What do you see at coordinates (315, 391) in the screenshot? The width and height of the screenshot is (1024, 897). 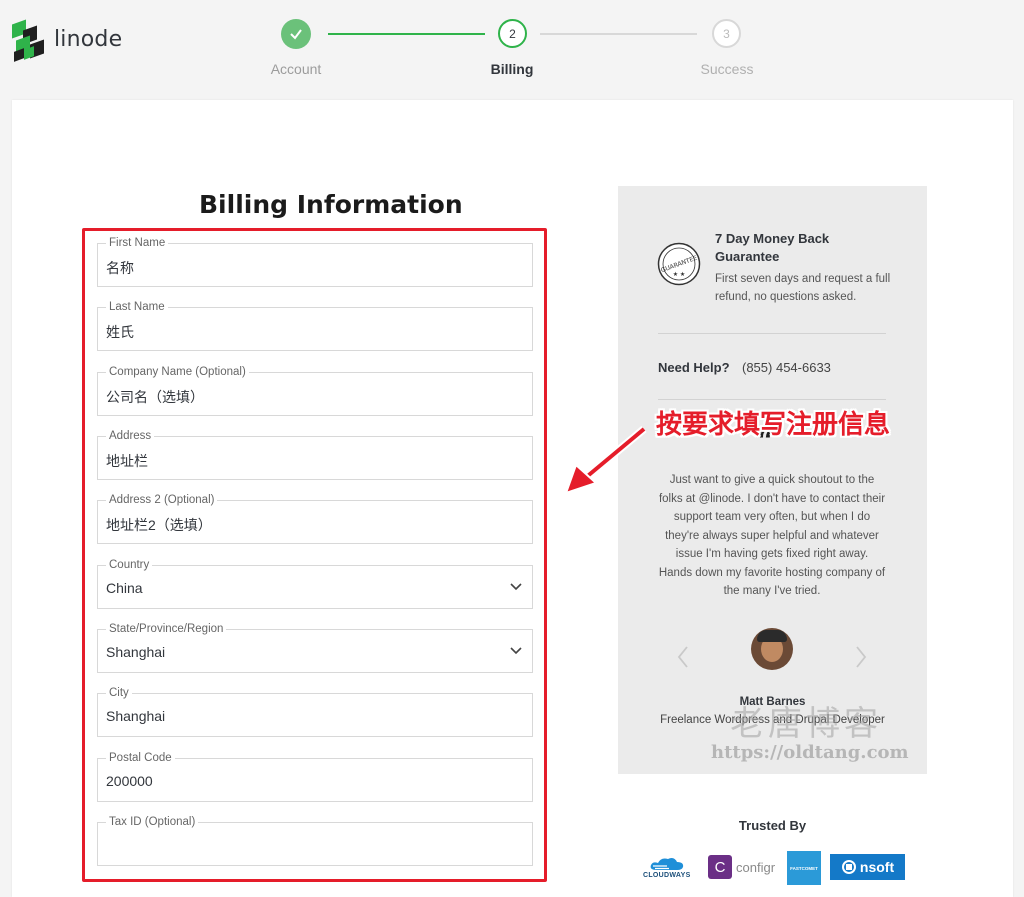 I see `company-name-field: Company Name (Optional) 公司名（选填）` at bounding box center [315, 391].